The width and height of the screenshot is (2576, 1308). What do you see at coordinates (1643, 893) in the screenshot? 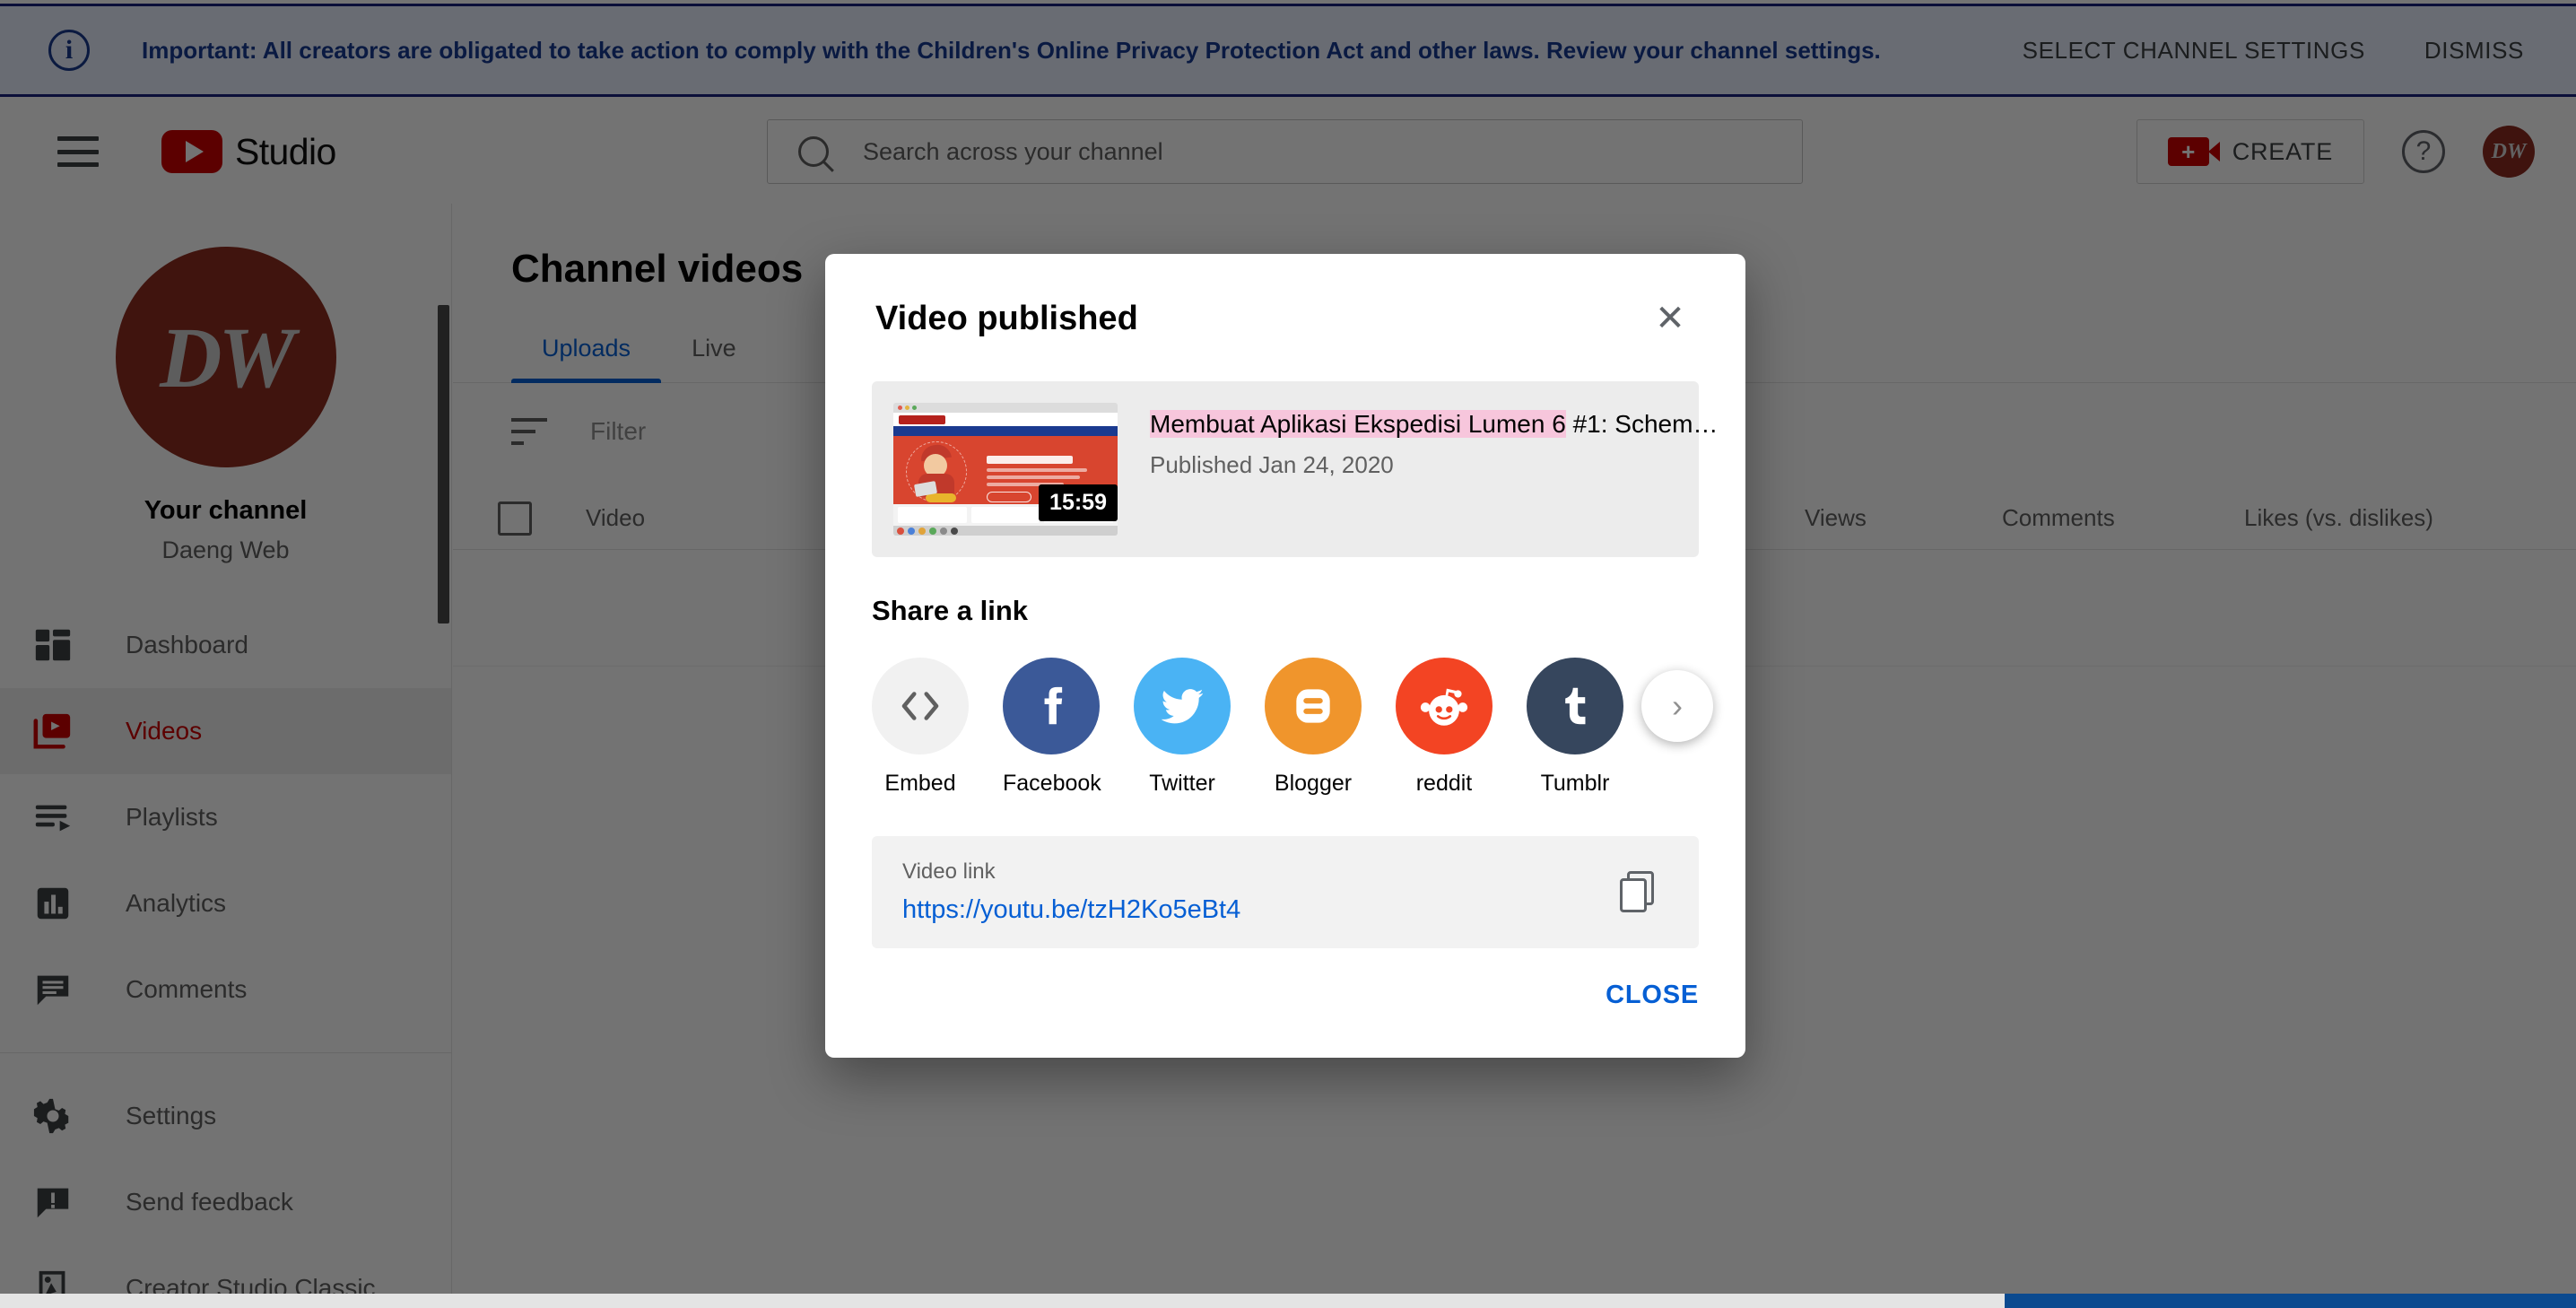
I see `copy-icon` at bounding box center [1643, 893].